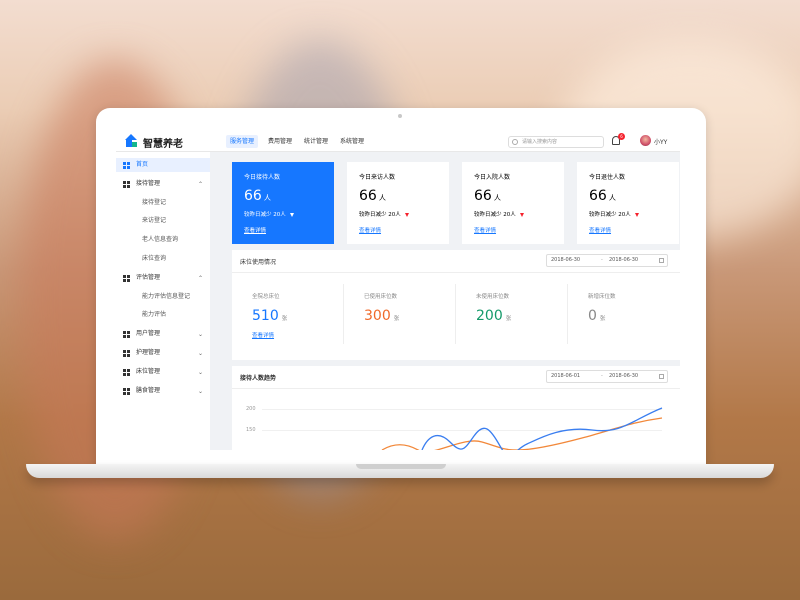 This screenshot has height=600, width=800. What do you see at coordinates (352, 141) in the screenshot?
I see `tab-system-management: 系统管理` at bounding box center [352, 141].